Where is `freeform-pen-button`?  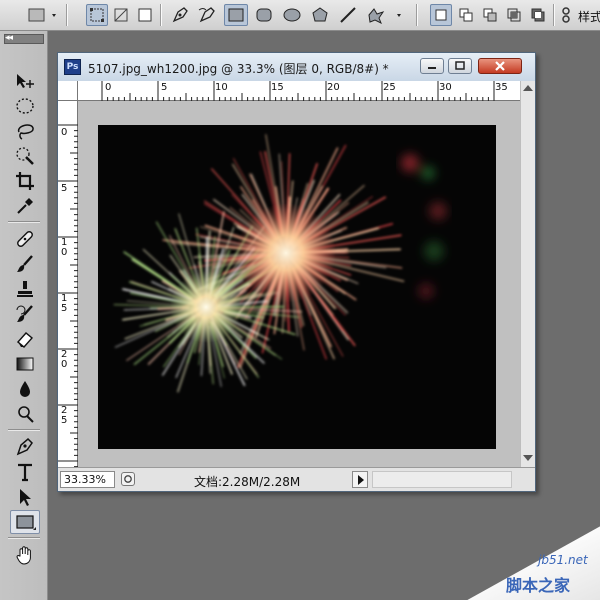
freeform-pen-button is located at coordinates (207, 15).